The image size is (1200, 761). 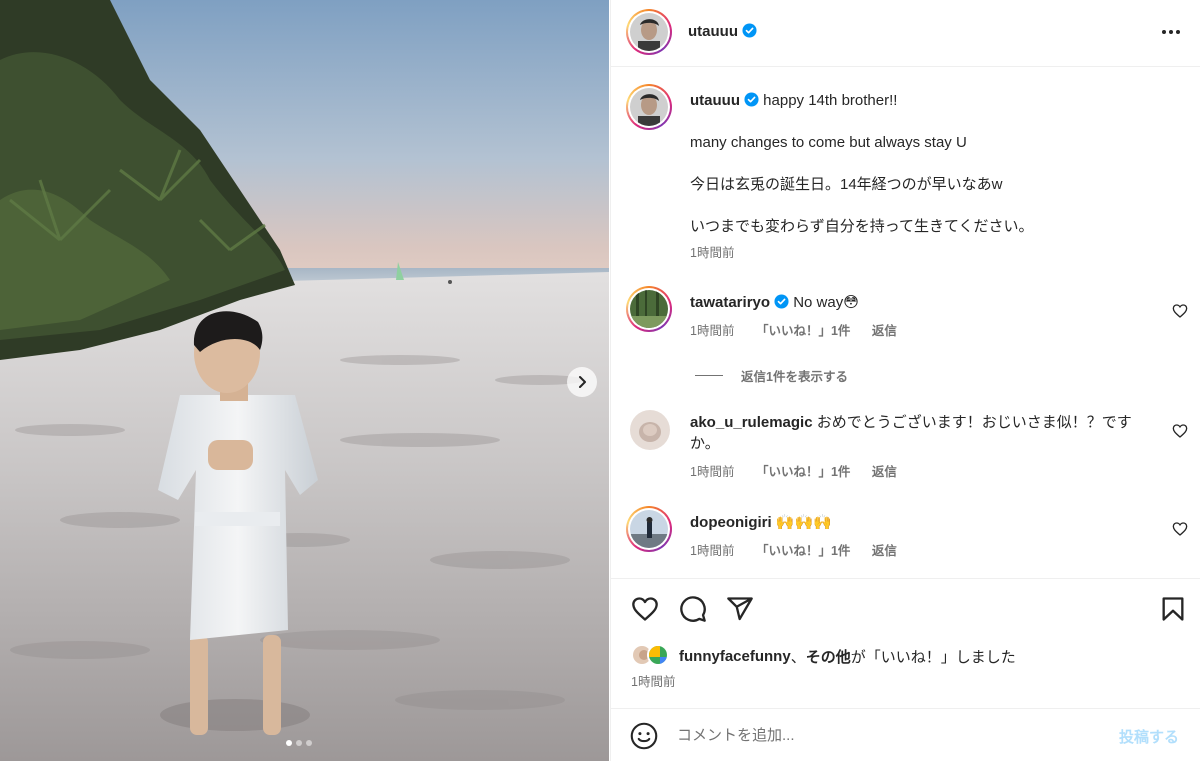 What do you see at coordinates (740, 609) in the screenshot?
I see `share-icon` at bounding box center [740, 609].